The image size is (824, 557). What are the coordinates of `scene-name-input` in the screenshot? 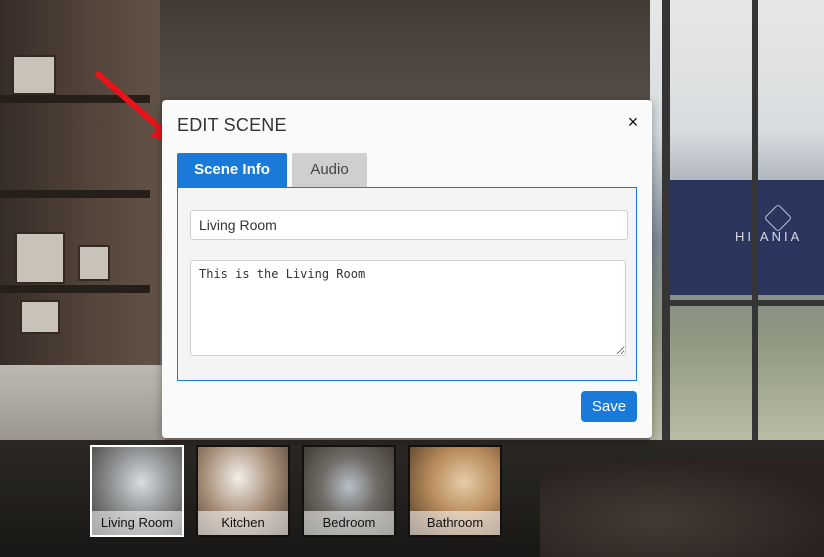 It's located at (409, 225).